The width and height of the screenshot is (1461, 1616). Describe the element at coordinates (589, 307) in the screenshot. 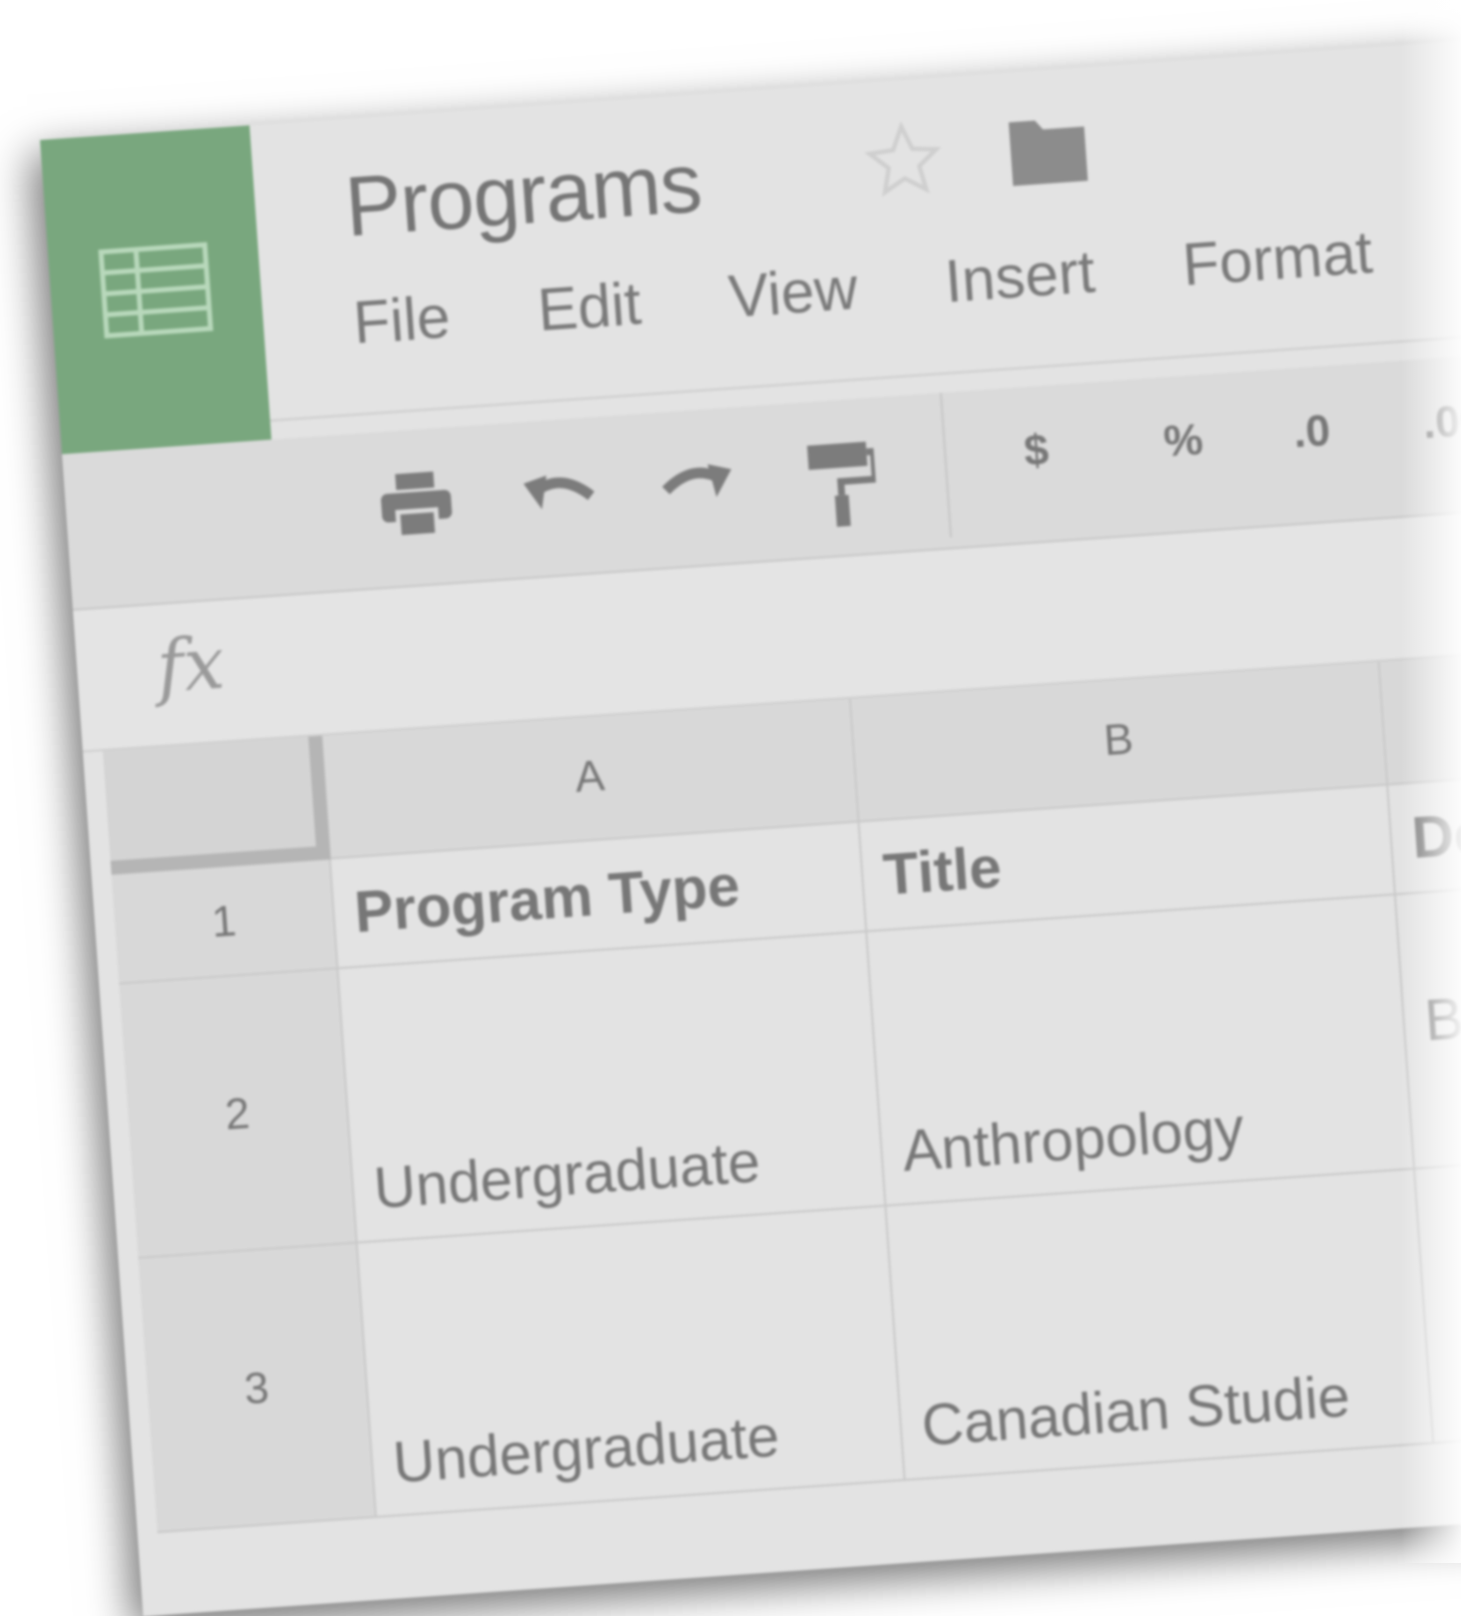

I see `menu-edit: Edit` at that location.